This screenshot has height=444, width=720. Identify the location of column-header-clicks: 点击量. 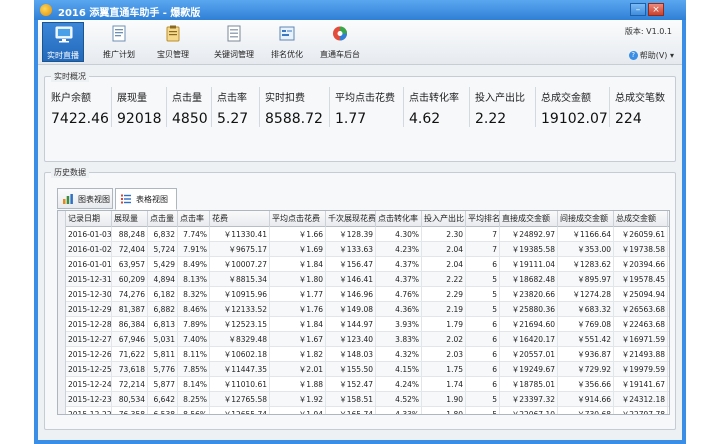
(163, 219).